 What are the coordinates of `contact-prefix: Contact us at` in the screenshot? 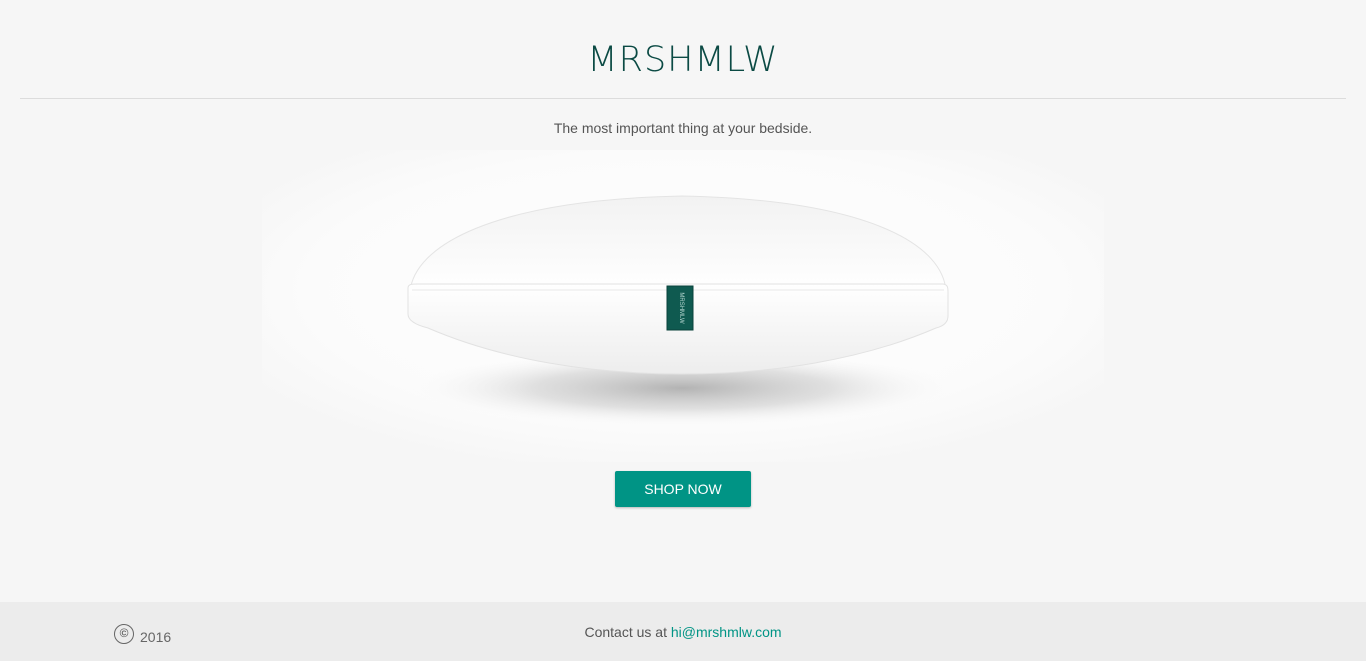 It's located at (625, 632).